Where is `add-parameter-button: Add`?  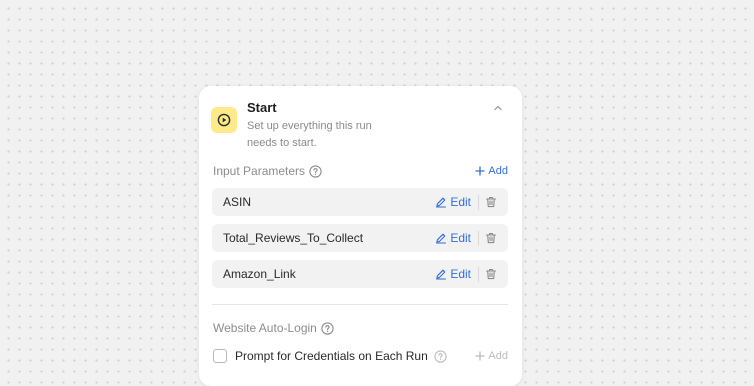
add-parameter-button: Add is located at coordinates (491, 171).